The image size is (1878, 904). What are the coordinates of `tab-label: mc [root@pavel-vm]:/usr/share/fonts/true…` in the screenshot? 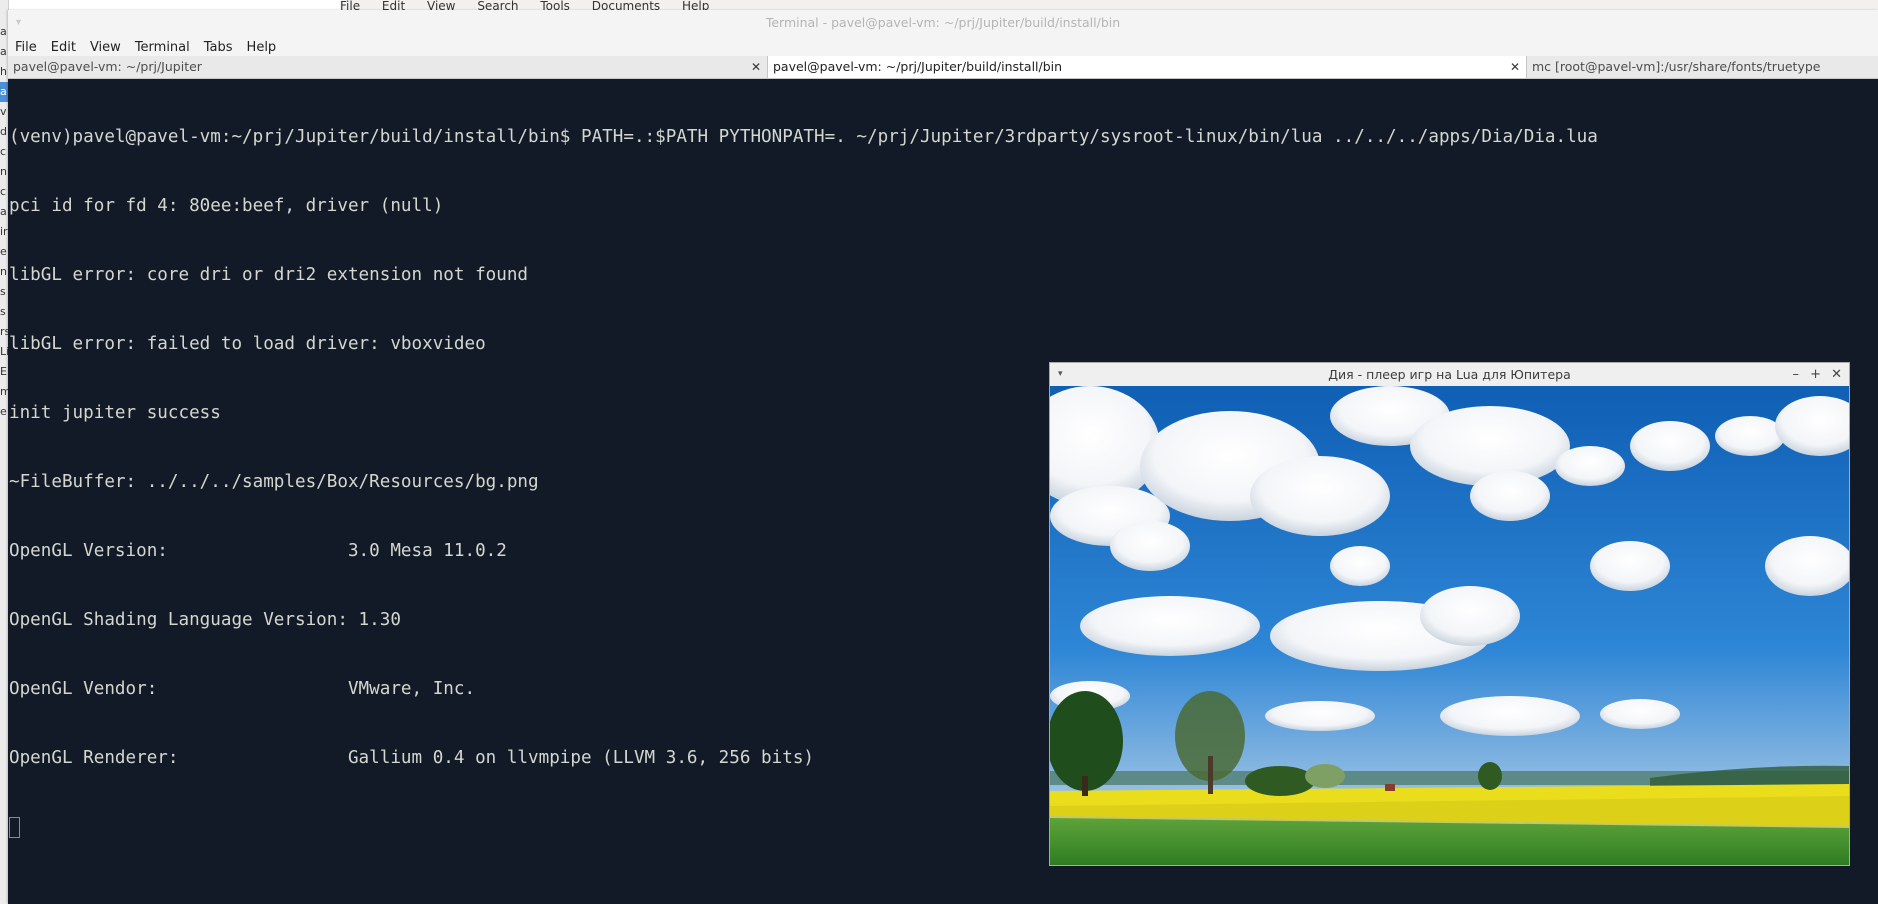 It's located at (1676, 66).